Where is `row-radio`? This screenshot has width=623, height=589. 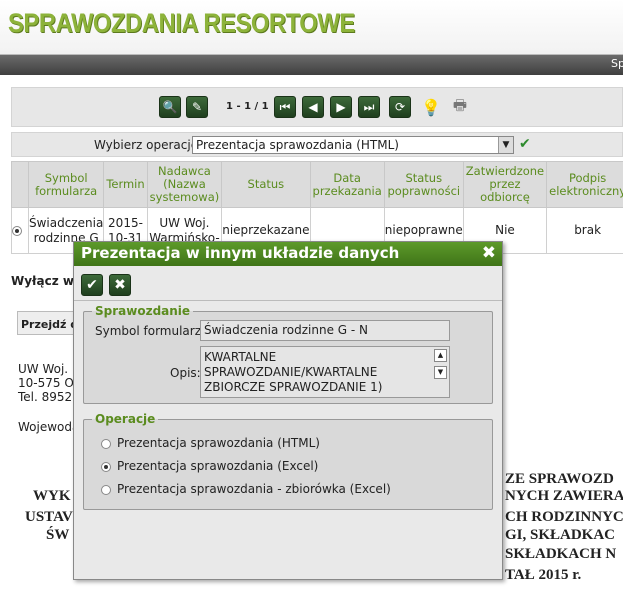 row-radio is located at coordinates (20, 230).